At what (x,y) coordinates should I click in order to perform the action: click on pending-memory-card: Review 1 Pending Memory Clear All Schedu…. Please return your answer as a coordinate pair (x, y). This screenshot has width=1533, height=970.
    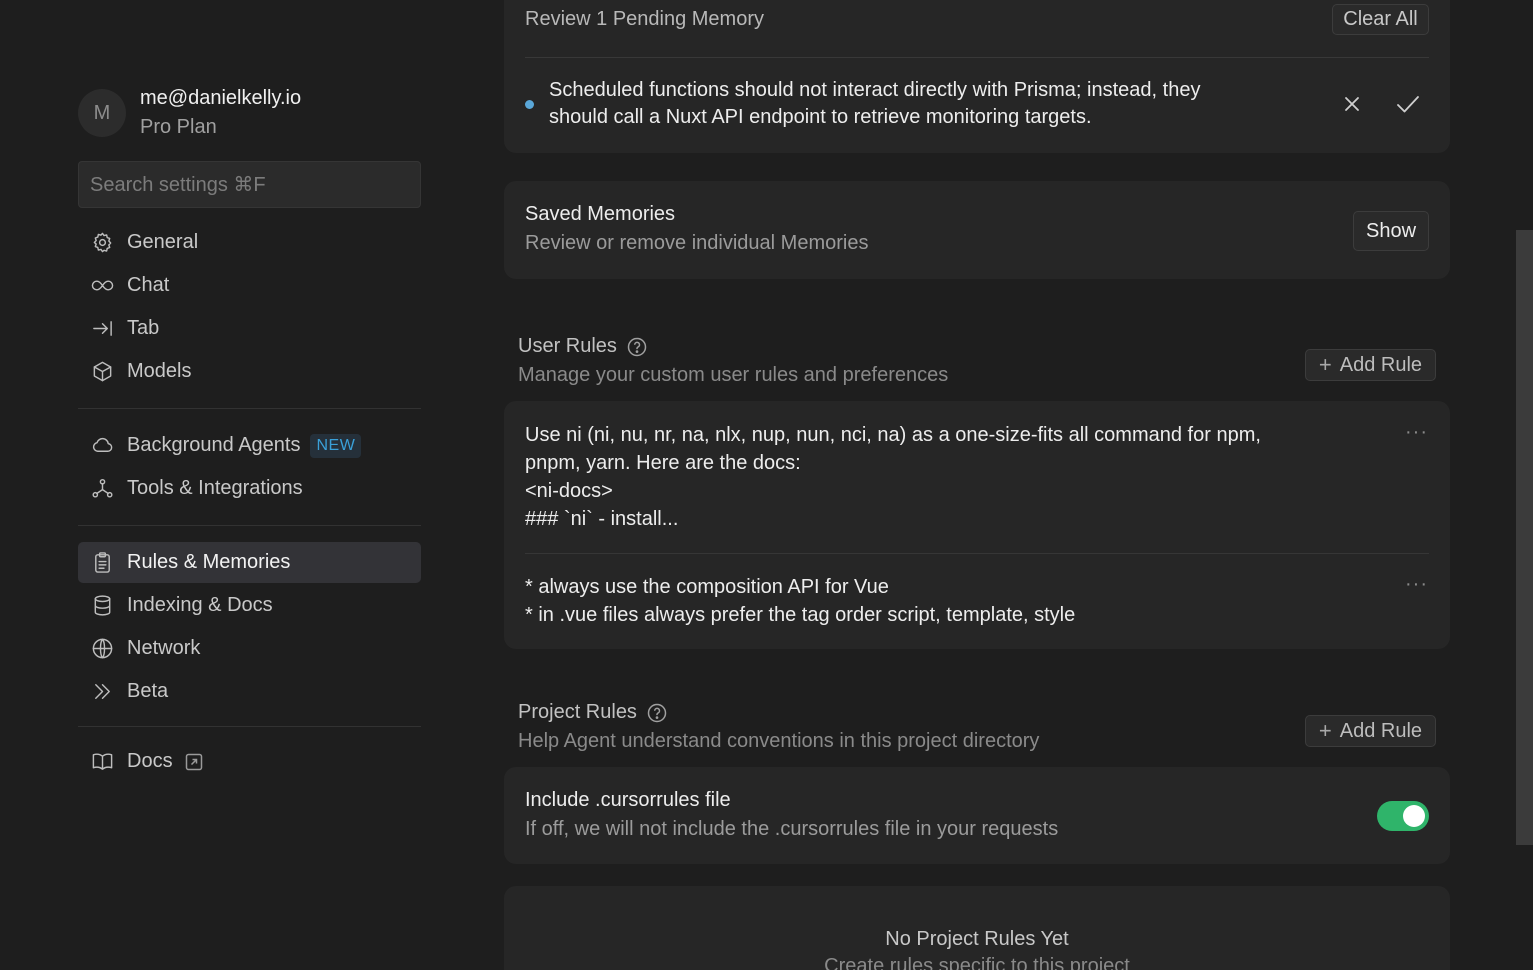
    Looking at the image, I should click on (977, 76).